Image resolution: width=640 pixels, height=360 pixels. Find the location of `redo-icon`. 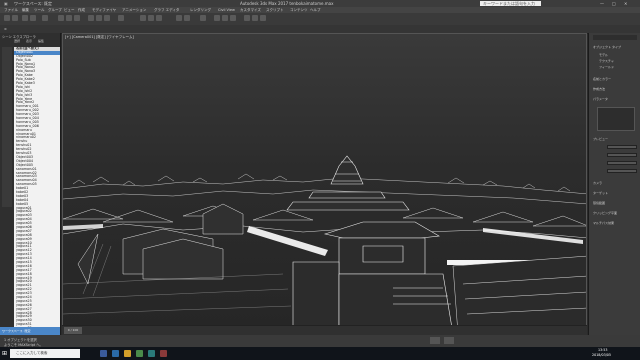

redo-icon is located at coordinates (15, 18).